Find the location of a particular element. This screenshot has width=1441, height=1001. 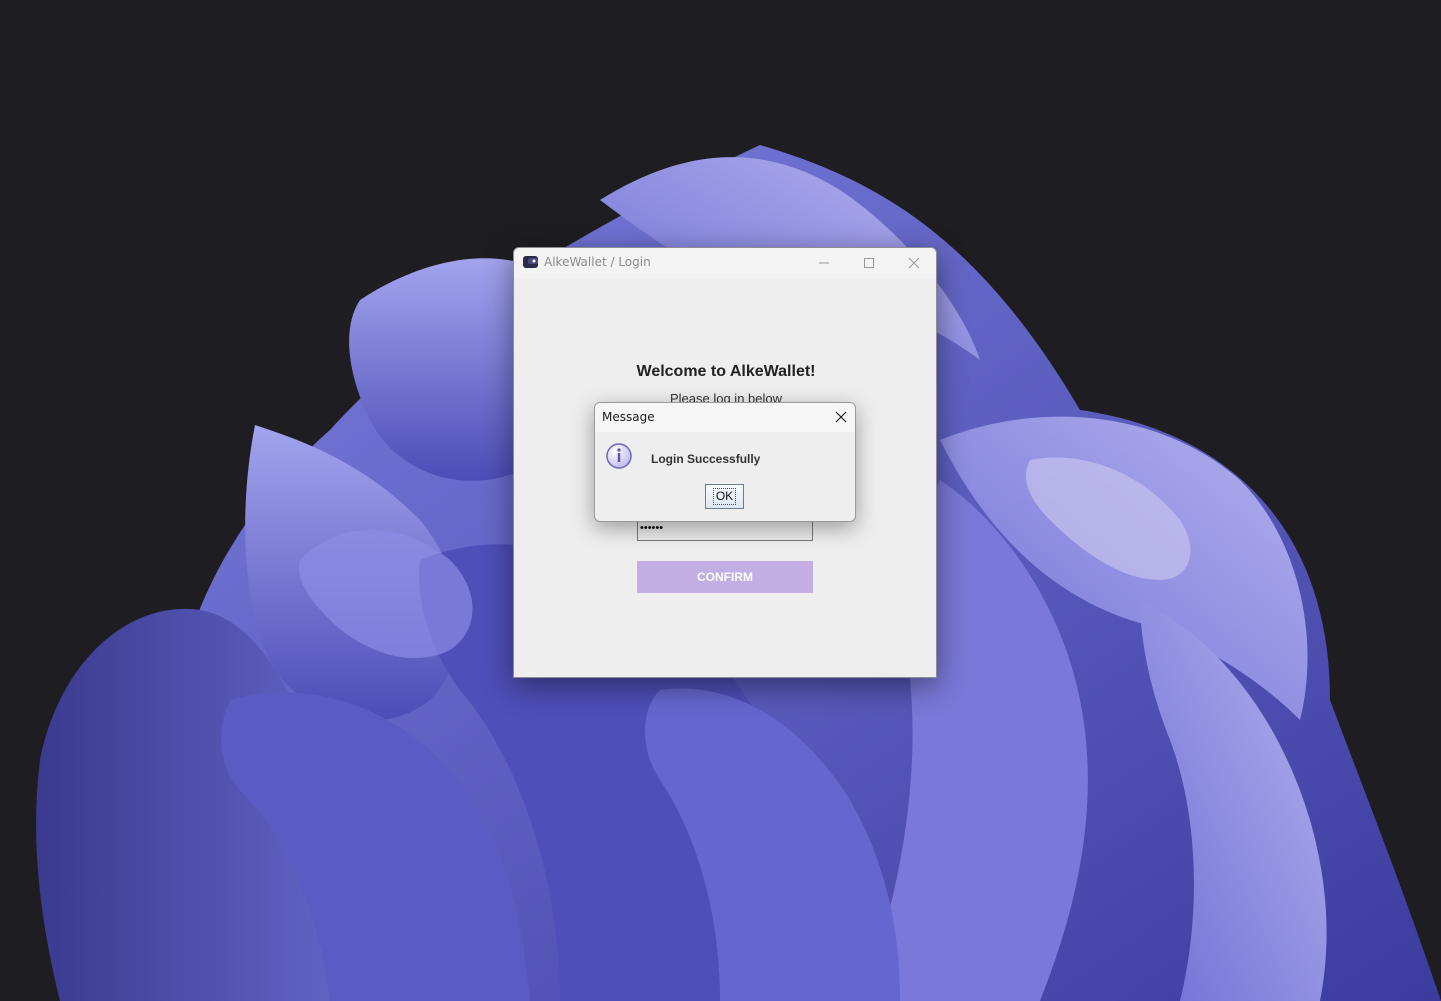

window-title: AlkeWallet / Login is located at coordinates (597, 262).